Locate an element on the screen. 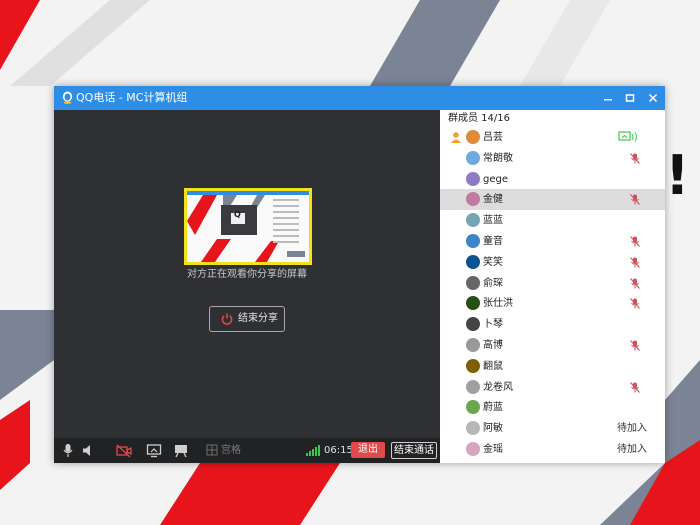 Image resolution: width=700 pixels, height=525 pixels. member-row: 俞琛 is located at coordinates (552, 283).